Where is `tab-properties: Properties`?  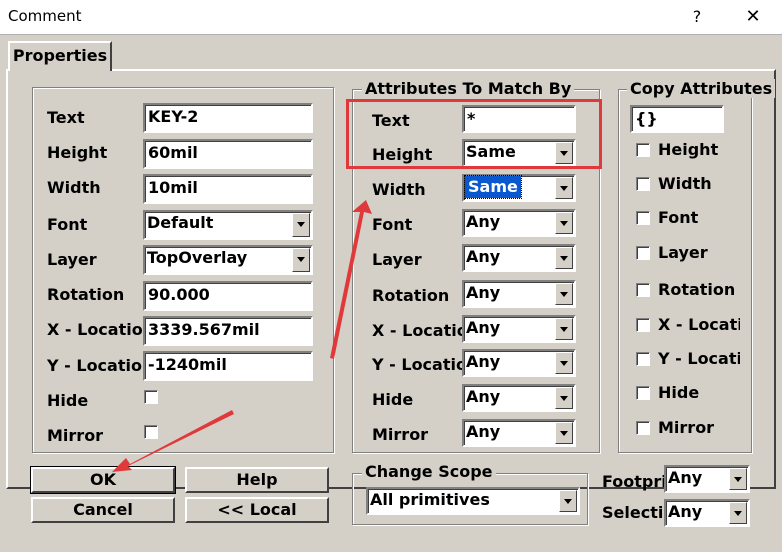 tab-properties: Properties is located at coordinates (60, 56).